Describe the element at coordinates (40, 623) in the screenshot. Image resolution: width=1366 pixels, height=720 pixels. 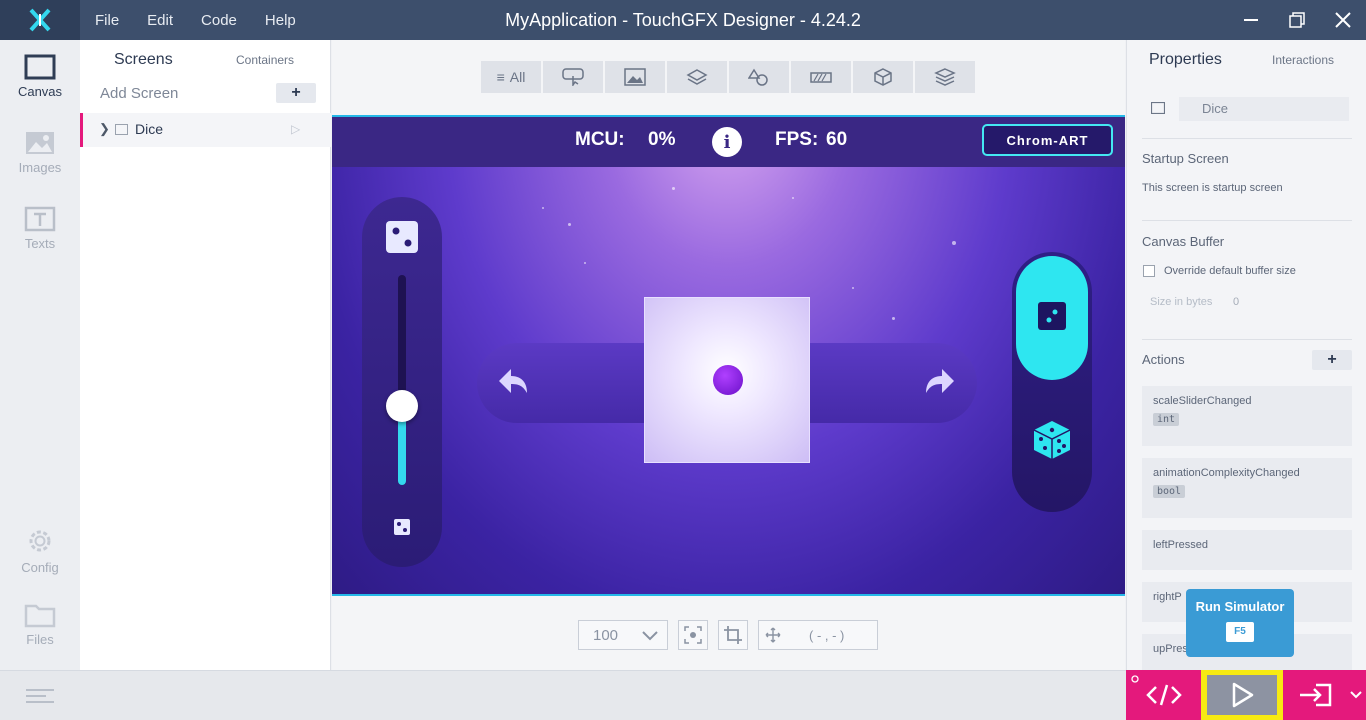
I see `rail-files: Files` at that location.